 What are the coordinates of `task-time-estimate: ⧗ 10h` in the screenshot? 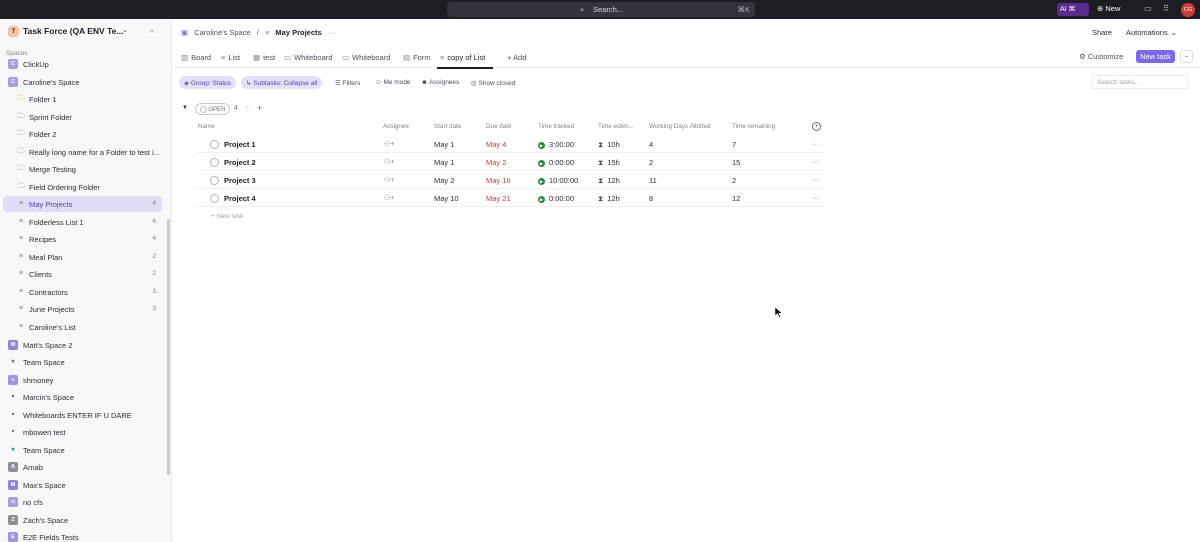 It's located at (609, 145).